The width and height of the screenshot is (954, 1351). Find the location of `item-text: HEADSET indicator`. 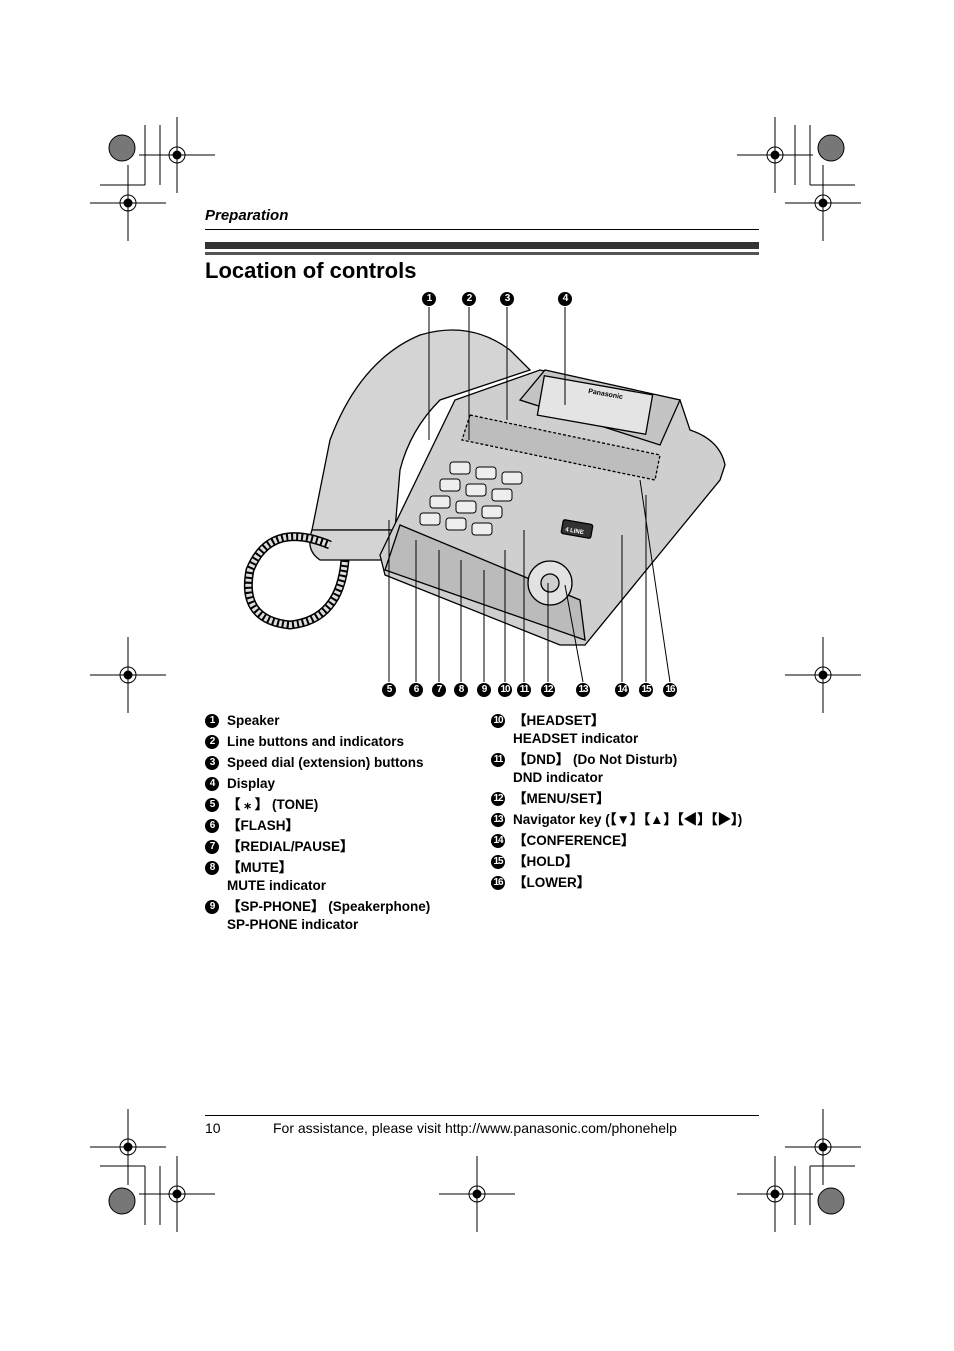

item-text: HEADSET indicator is located at coordinates (576, 738).